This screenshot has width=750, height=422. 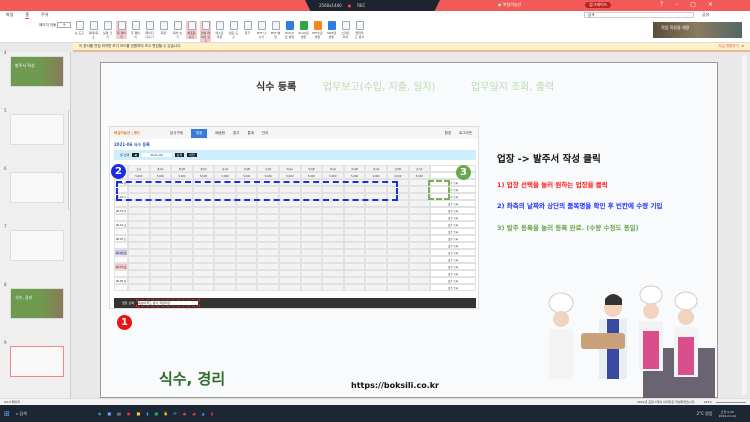 What do you see at coordinates (697, 30) in the screenshot?
I see `advertisement-banner: 직업 직원들 채용` at bounding box center [697, 30].